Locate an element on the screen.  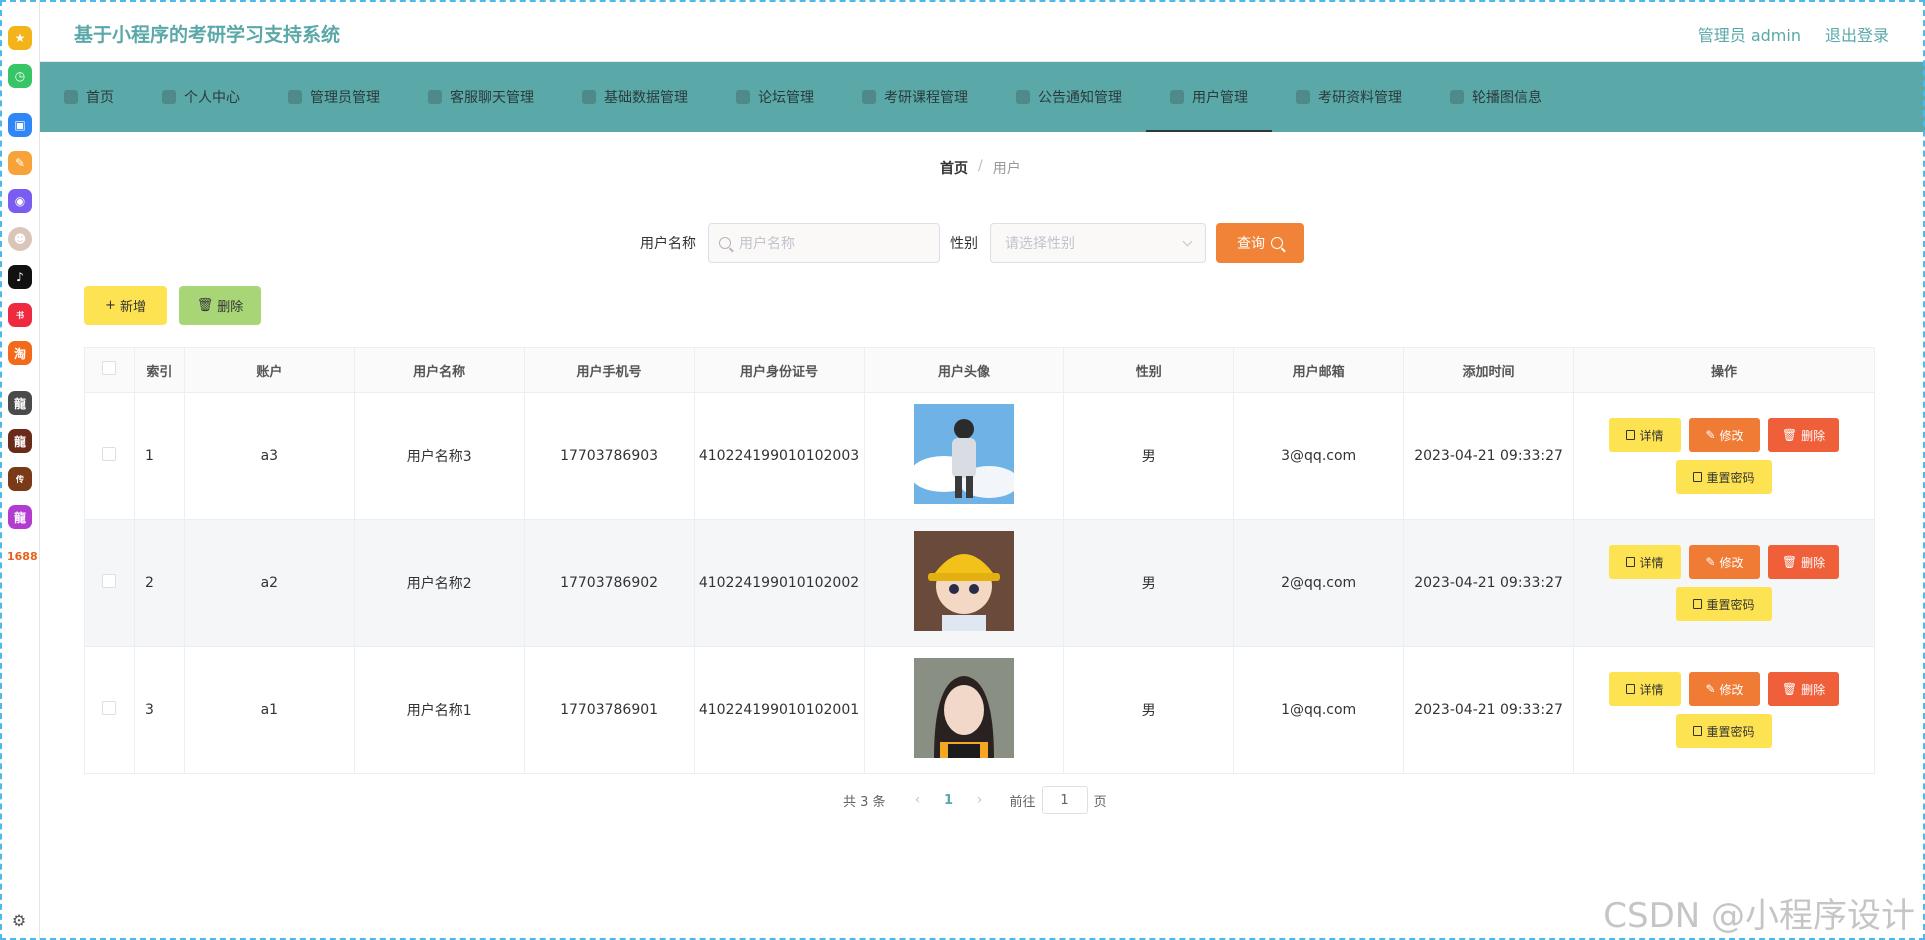
col-ops: 操作 is located at coordinates (1724, 370).